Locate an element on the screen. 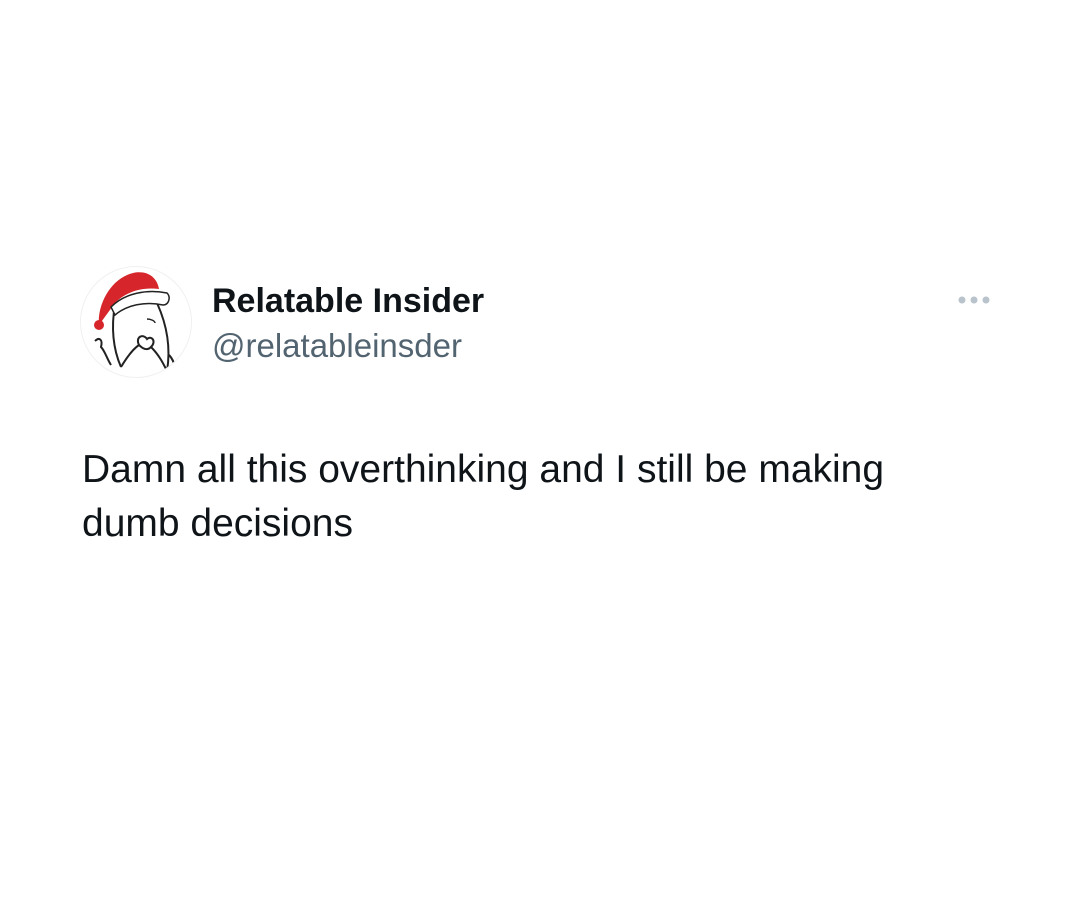  avatar is located at coordinates (136, 322).